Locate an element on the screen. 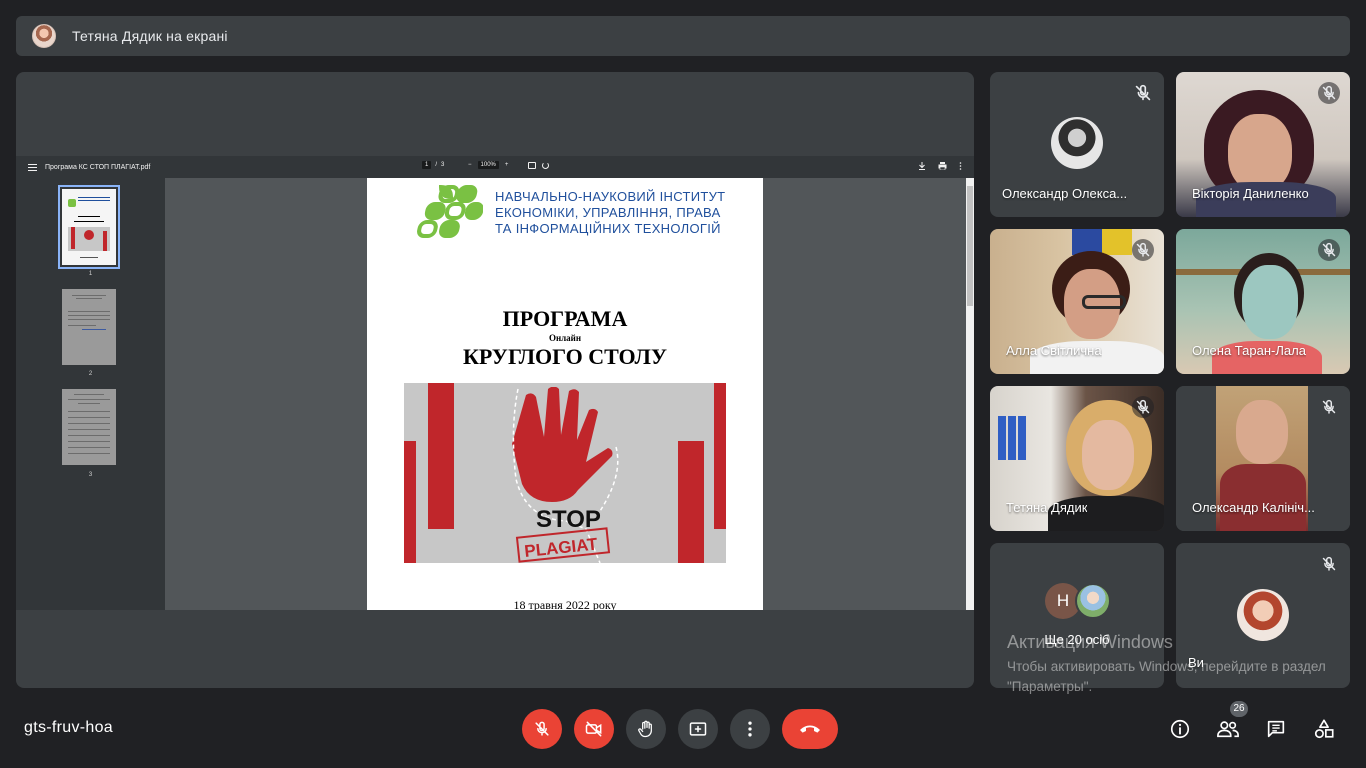  stop-plagiat-poster: STOP PLAGIAT is located at coordinates (565, 473).